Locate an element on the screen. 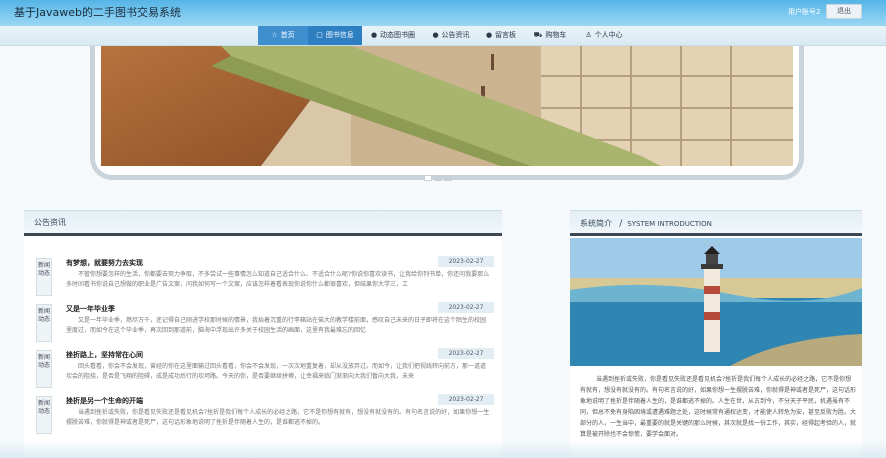 This screenshot has height=458, width=886. user-account-label: 用户账号2 is located at coordinates (804, 12).